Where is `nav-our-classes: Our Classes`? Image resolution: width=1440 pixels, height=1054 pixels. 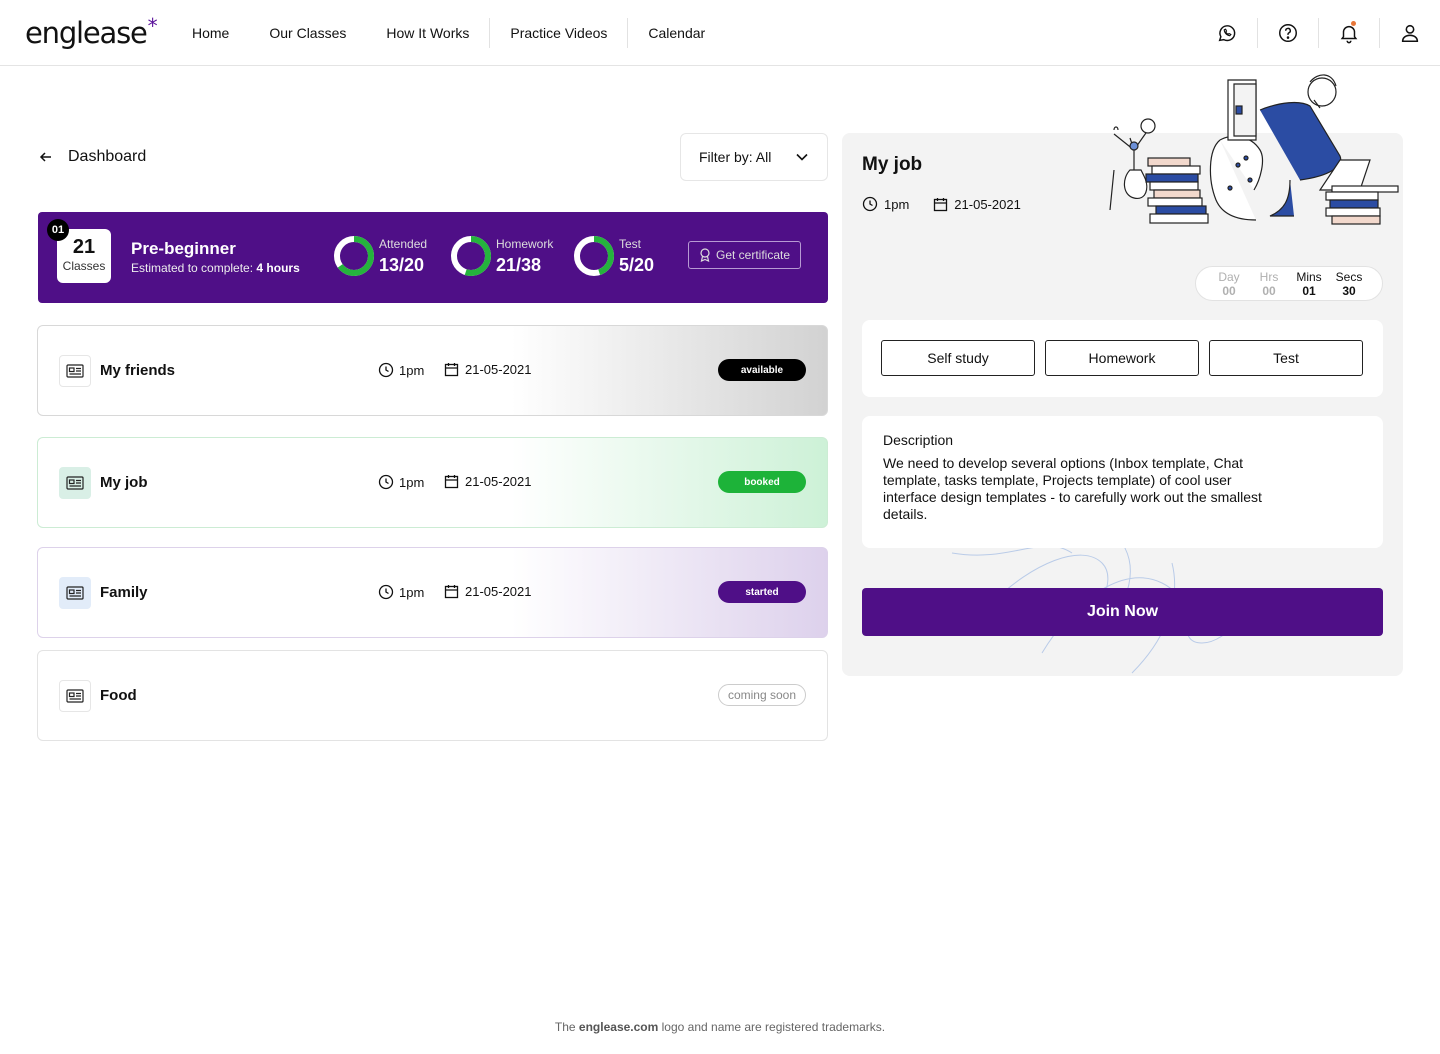
nav-our-classes: Our Classes is located at coordinates (307, 33).